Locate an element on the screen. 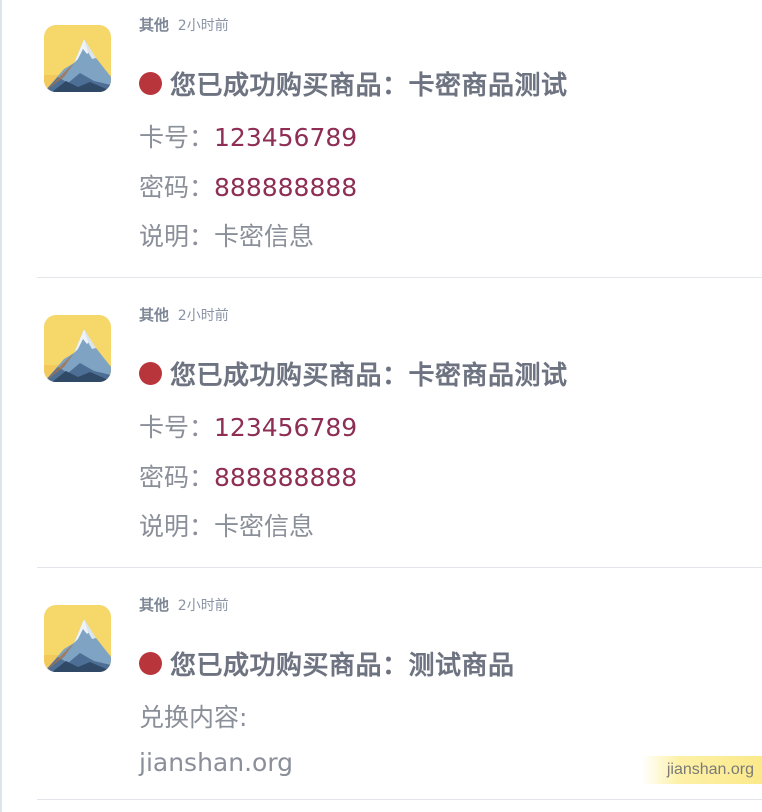 Image resolution: width=762 pixels, height=812 pixels. redeem-content-text: jianshan.org is located at coordinates (216, 762).